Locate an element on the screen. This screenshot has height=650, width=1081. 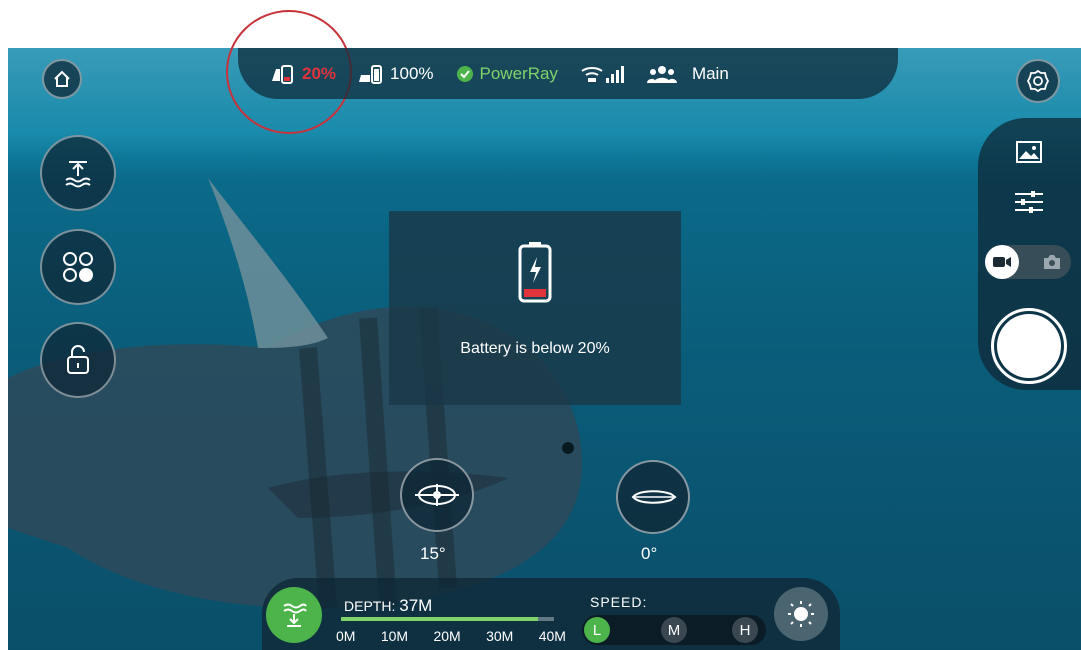
users-icon is located at coordinates (661, 74).